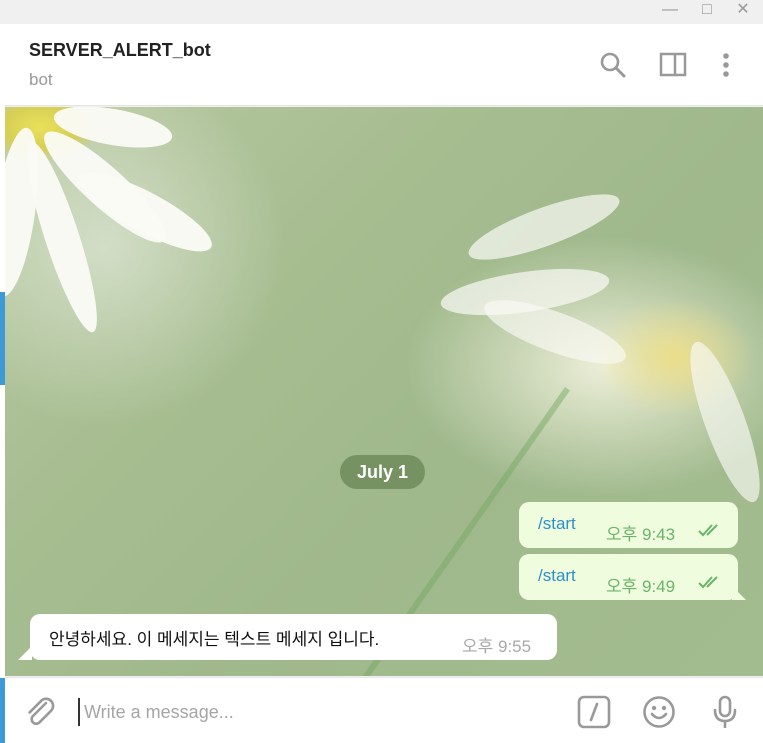  I want to click on message-time: 오후 9:49, so click(641, 586).